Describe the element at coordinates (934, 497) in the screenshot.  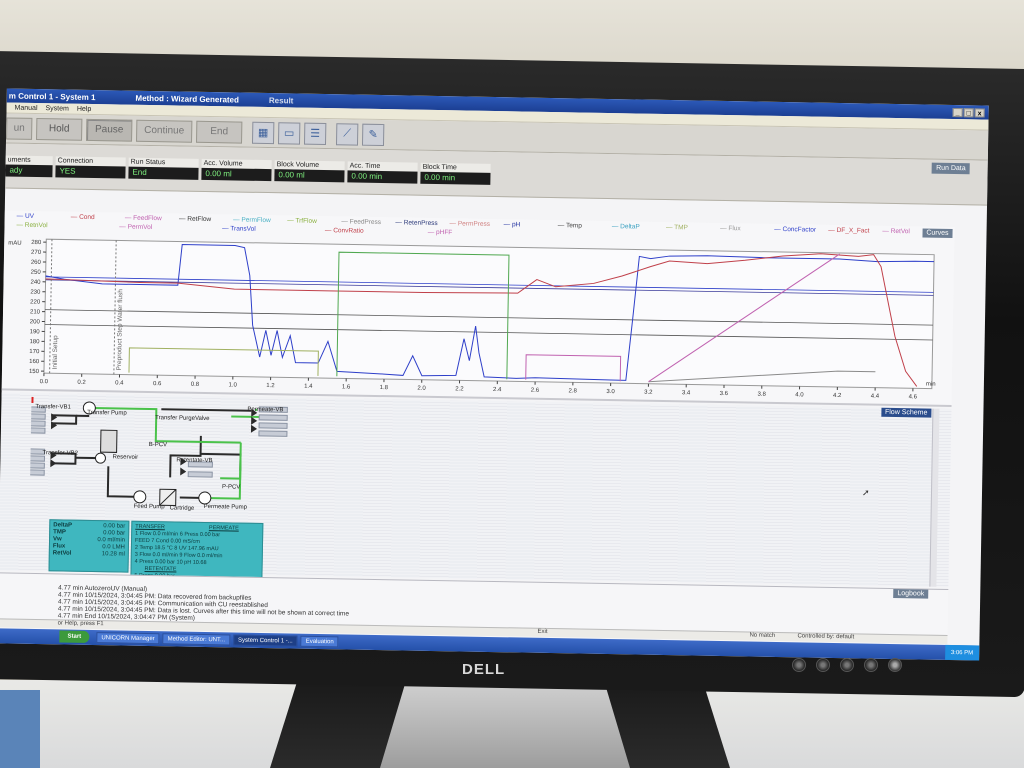
I see `flow-scrollbar` at that location.